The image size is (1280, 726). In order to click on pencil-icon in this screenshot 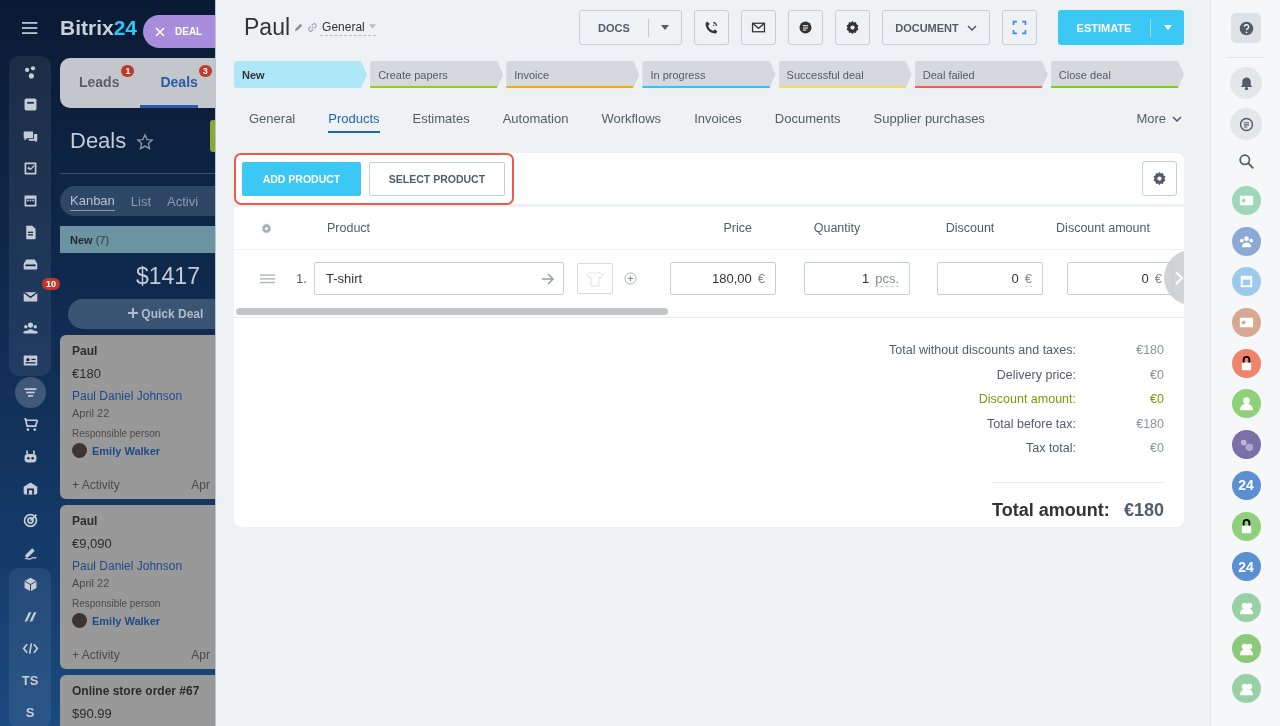, I will do `click(299, 27)`.